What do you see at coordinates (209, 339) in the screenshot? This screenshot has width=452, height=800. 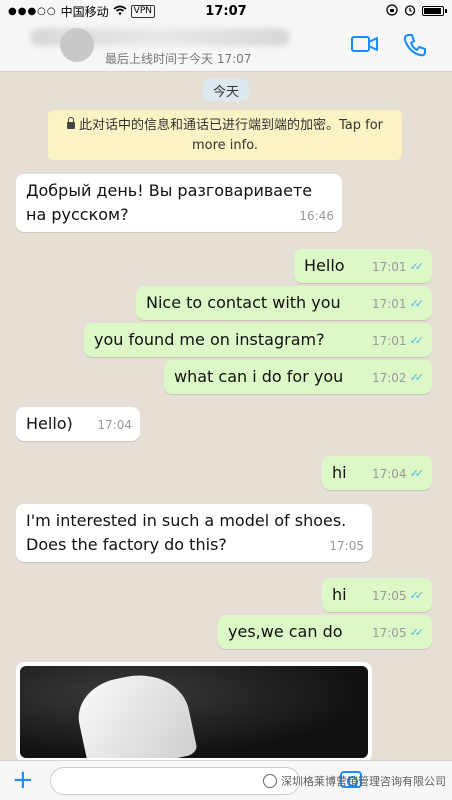 I see `message-text: you found me on instagram?` at bounding box center [209, 339].